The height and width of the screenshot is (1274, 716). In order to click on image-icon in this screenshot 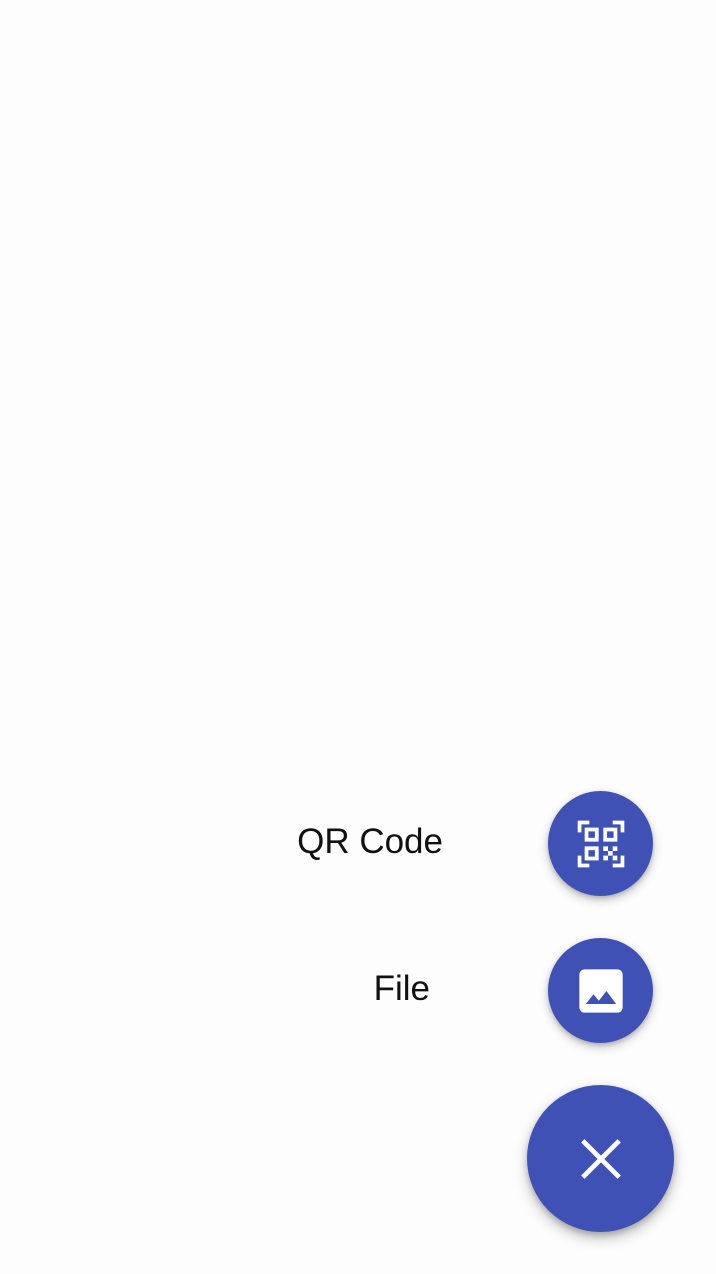, I will do `click(600, 990)`.